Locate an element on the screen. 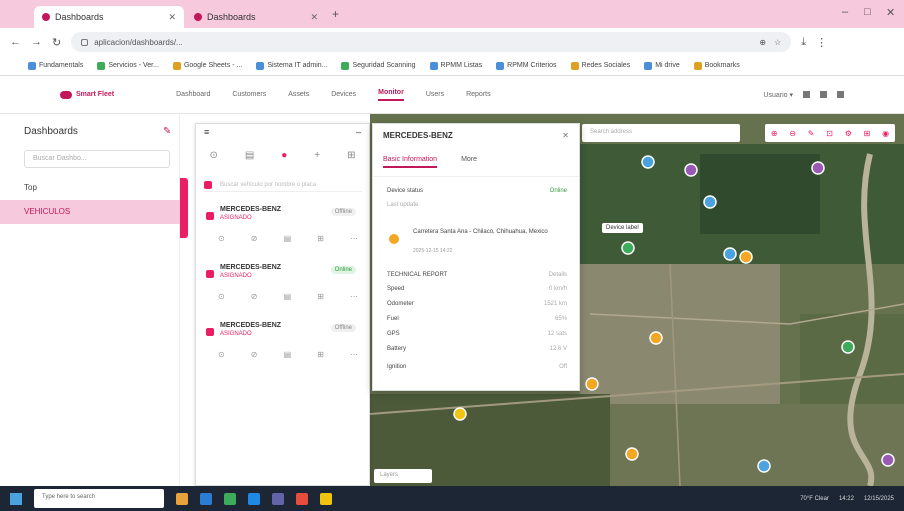 Image resolution: width=904 pixels, height=511 pixels. clock-time: 14:22 is located at coordinates (846, 499).